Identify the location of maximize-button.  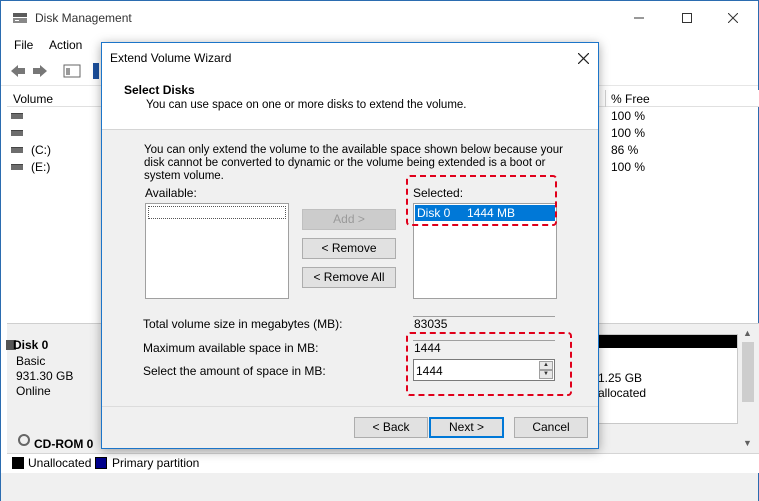
(687, 18).